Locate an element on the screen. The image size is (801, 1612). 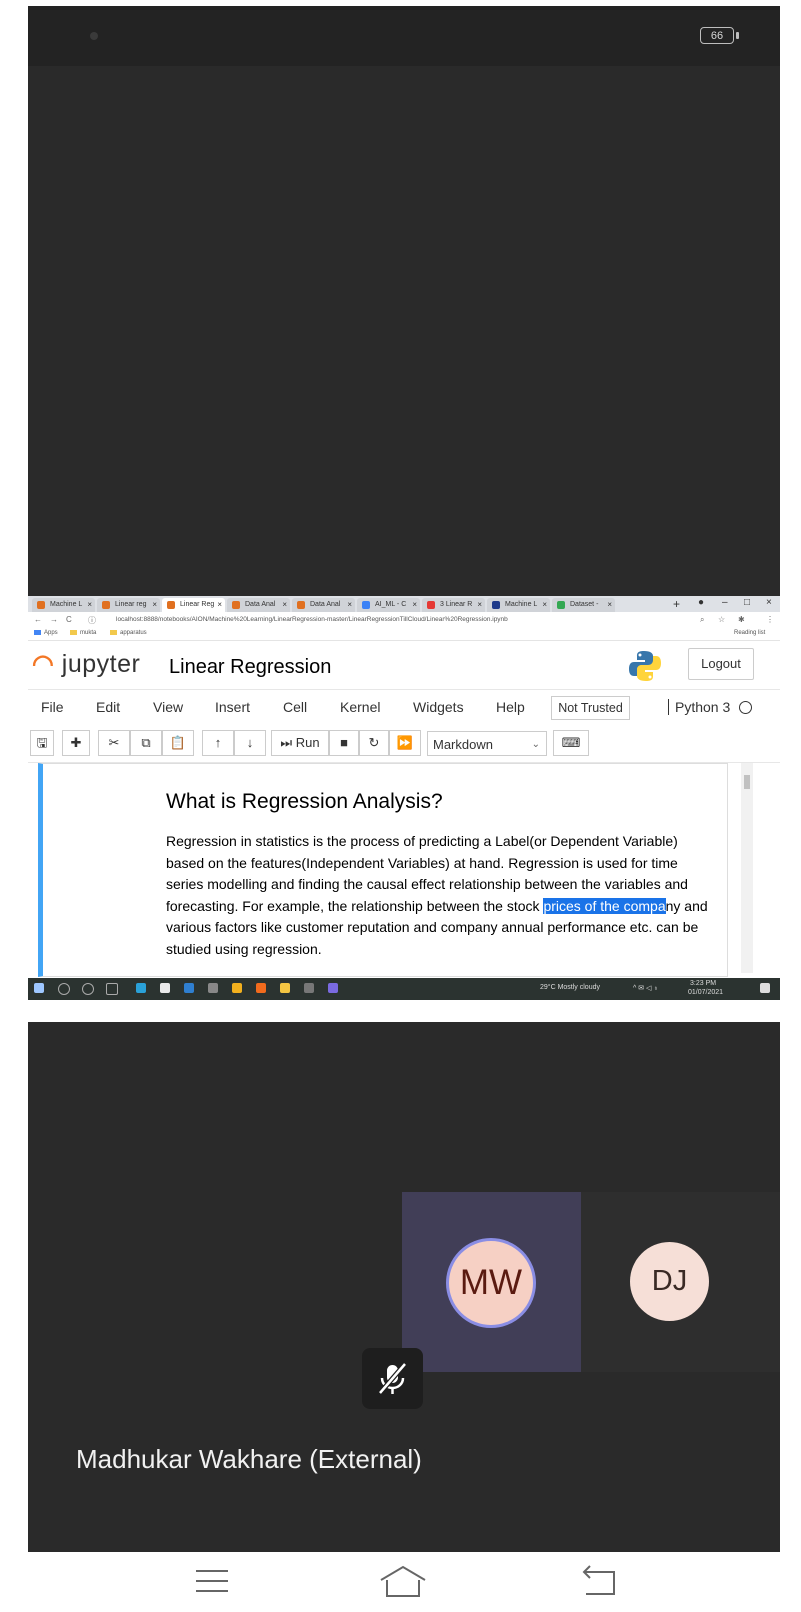
menu-cell: Cell is located at coordinates (295, 707).